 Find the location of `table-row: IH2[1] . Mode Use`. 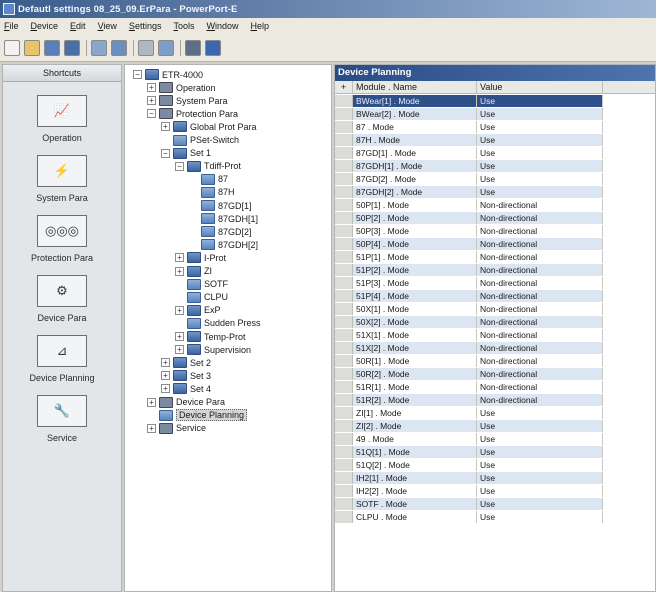

table-row: IH2[1] . Mode Use is located at coordinates (495, 478).